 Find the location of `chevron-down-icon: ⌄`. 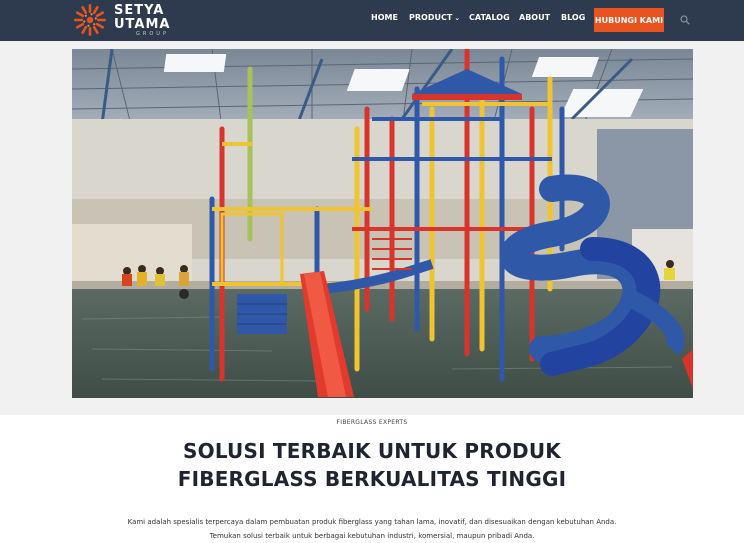

chevron-down-icon: ⌄ is located at coordinates (457, 18).